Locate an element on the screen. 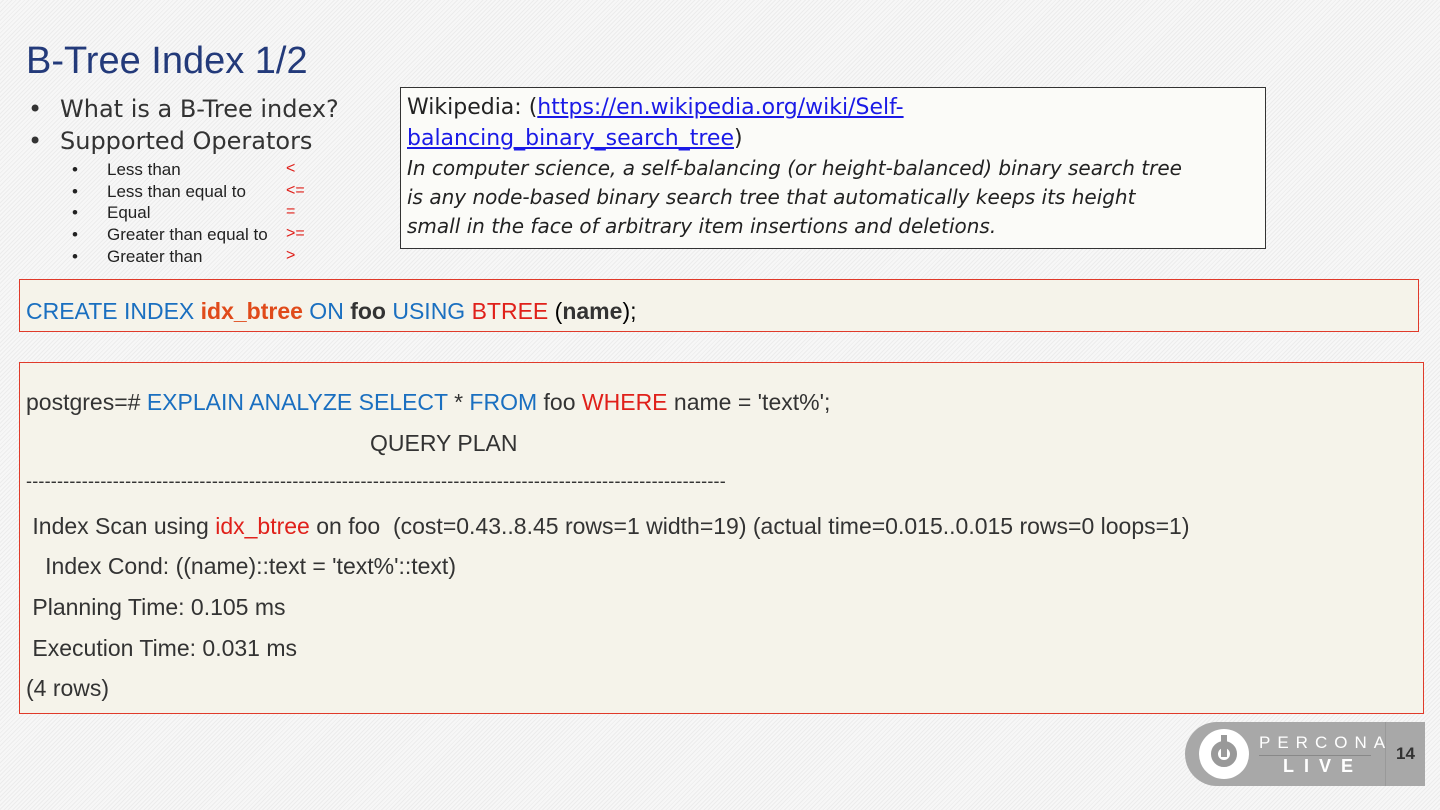 The height and width of the screenshot is (810, 1440). wiki-suffix: ) is located at coordinates (738, 138).